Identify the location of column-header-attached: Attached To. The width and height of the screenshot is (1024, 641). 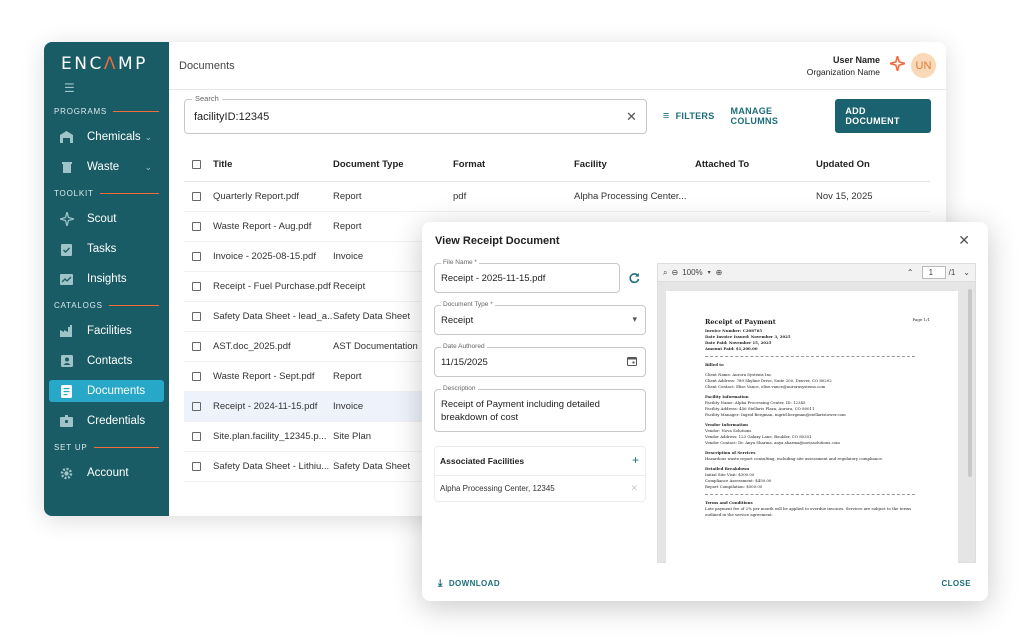
(755, 164).